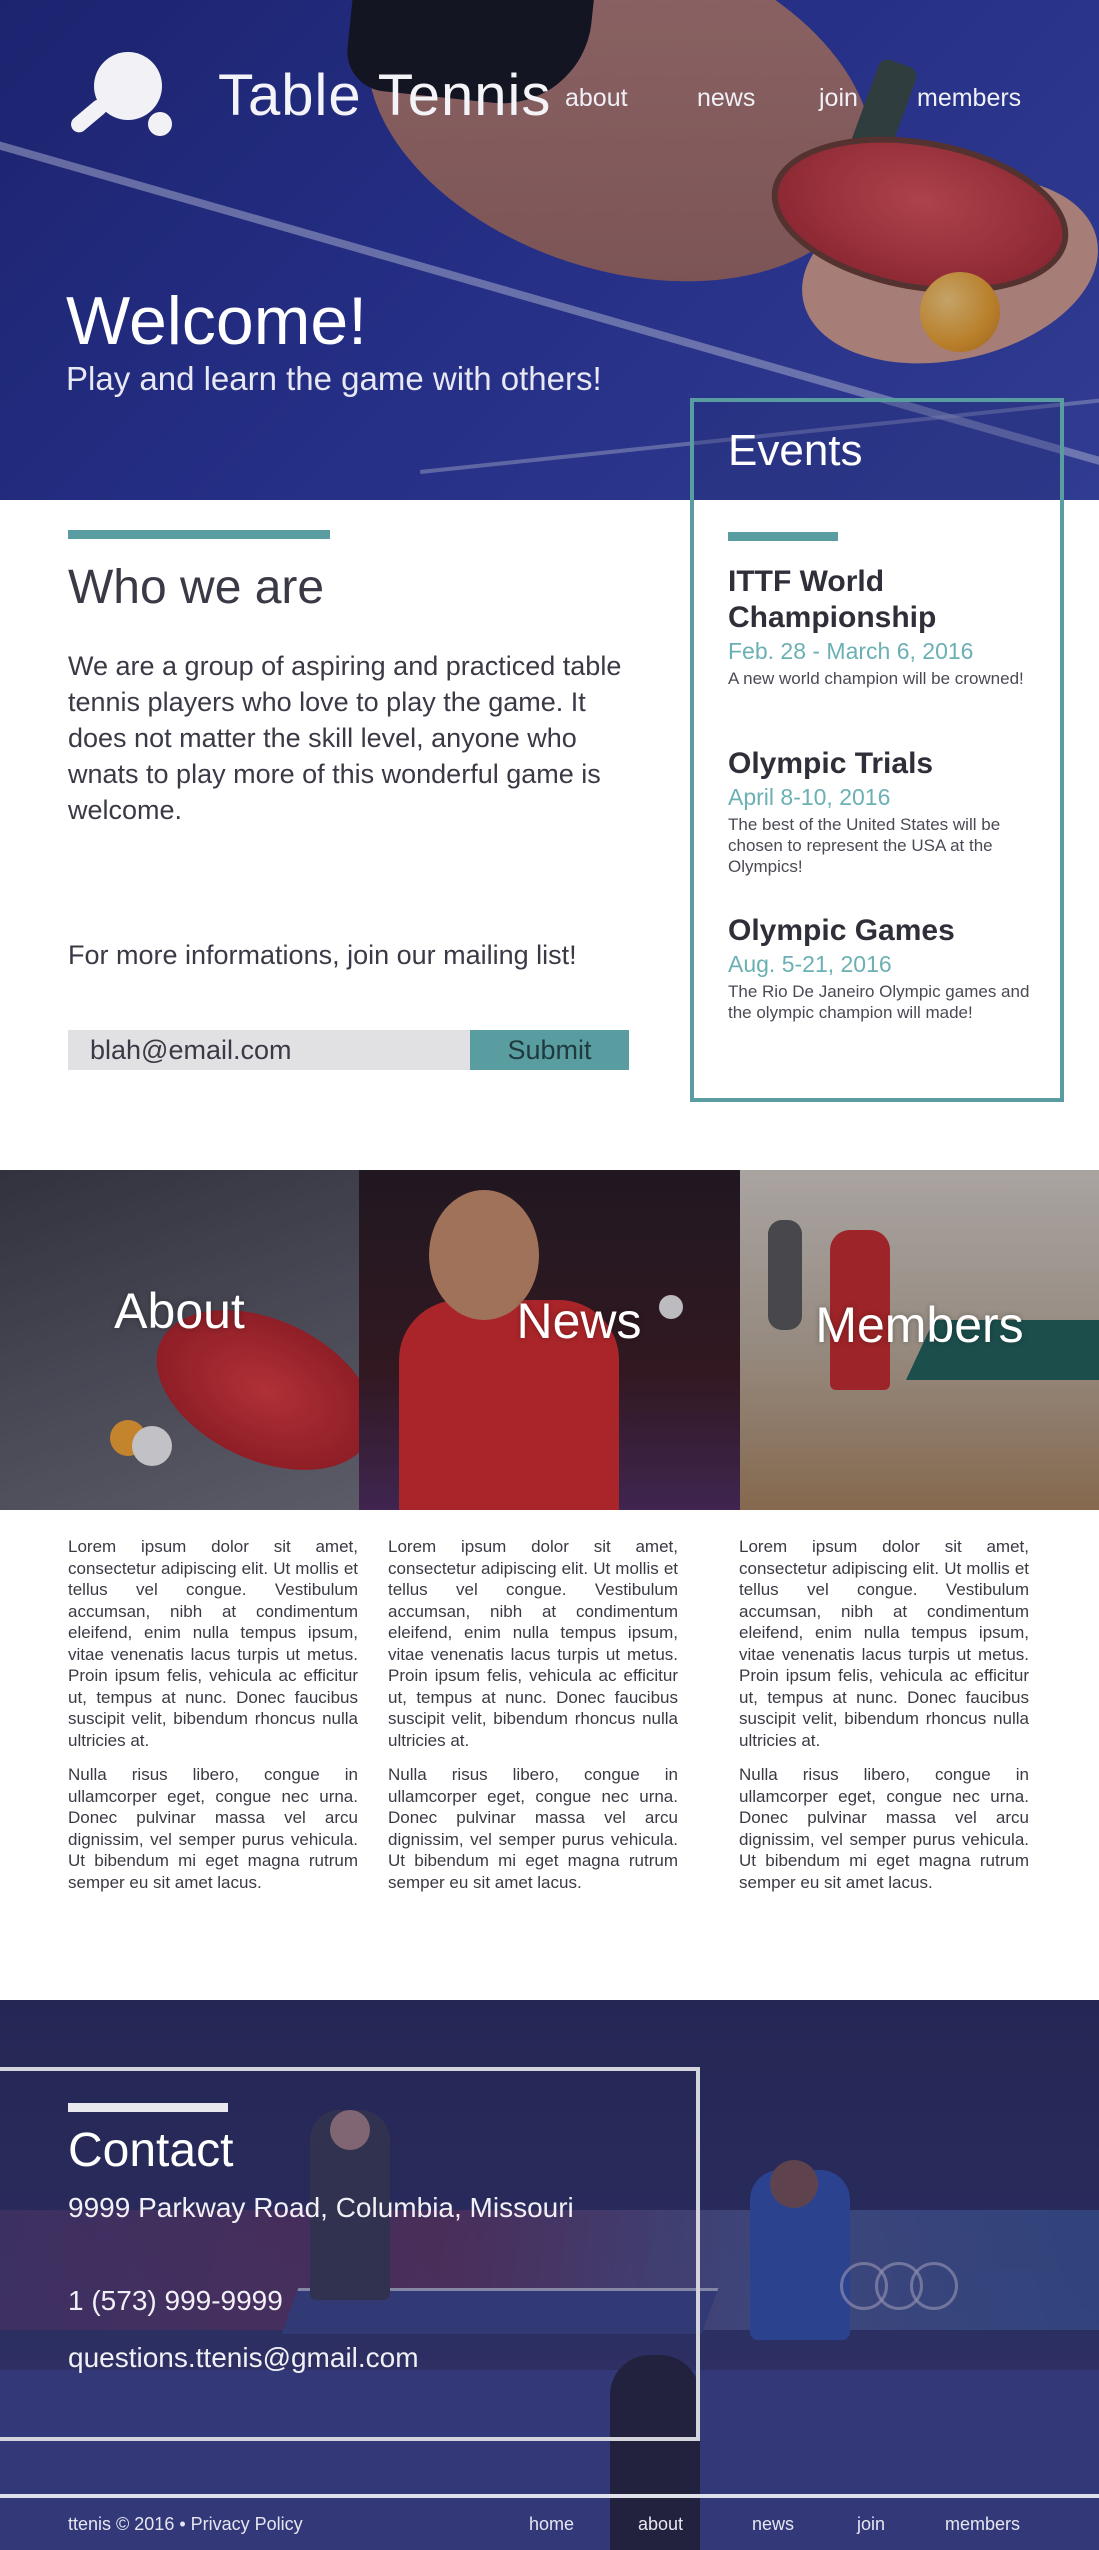  Describe the element at coordinates (596, 98) in the screenshot. I see `nav-about: about` at that location.